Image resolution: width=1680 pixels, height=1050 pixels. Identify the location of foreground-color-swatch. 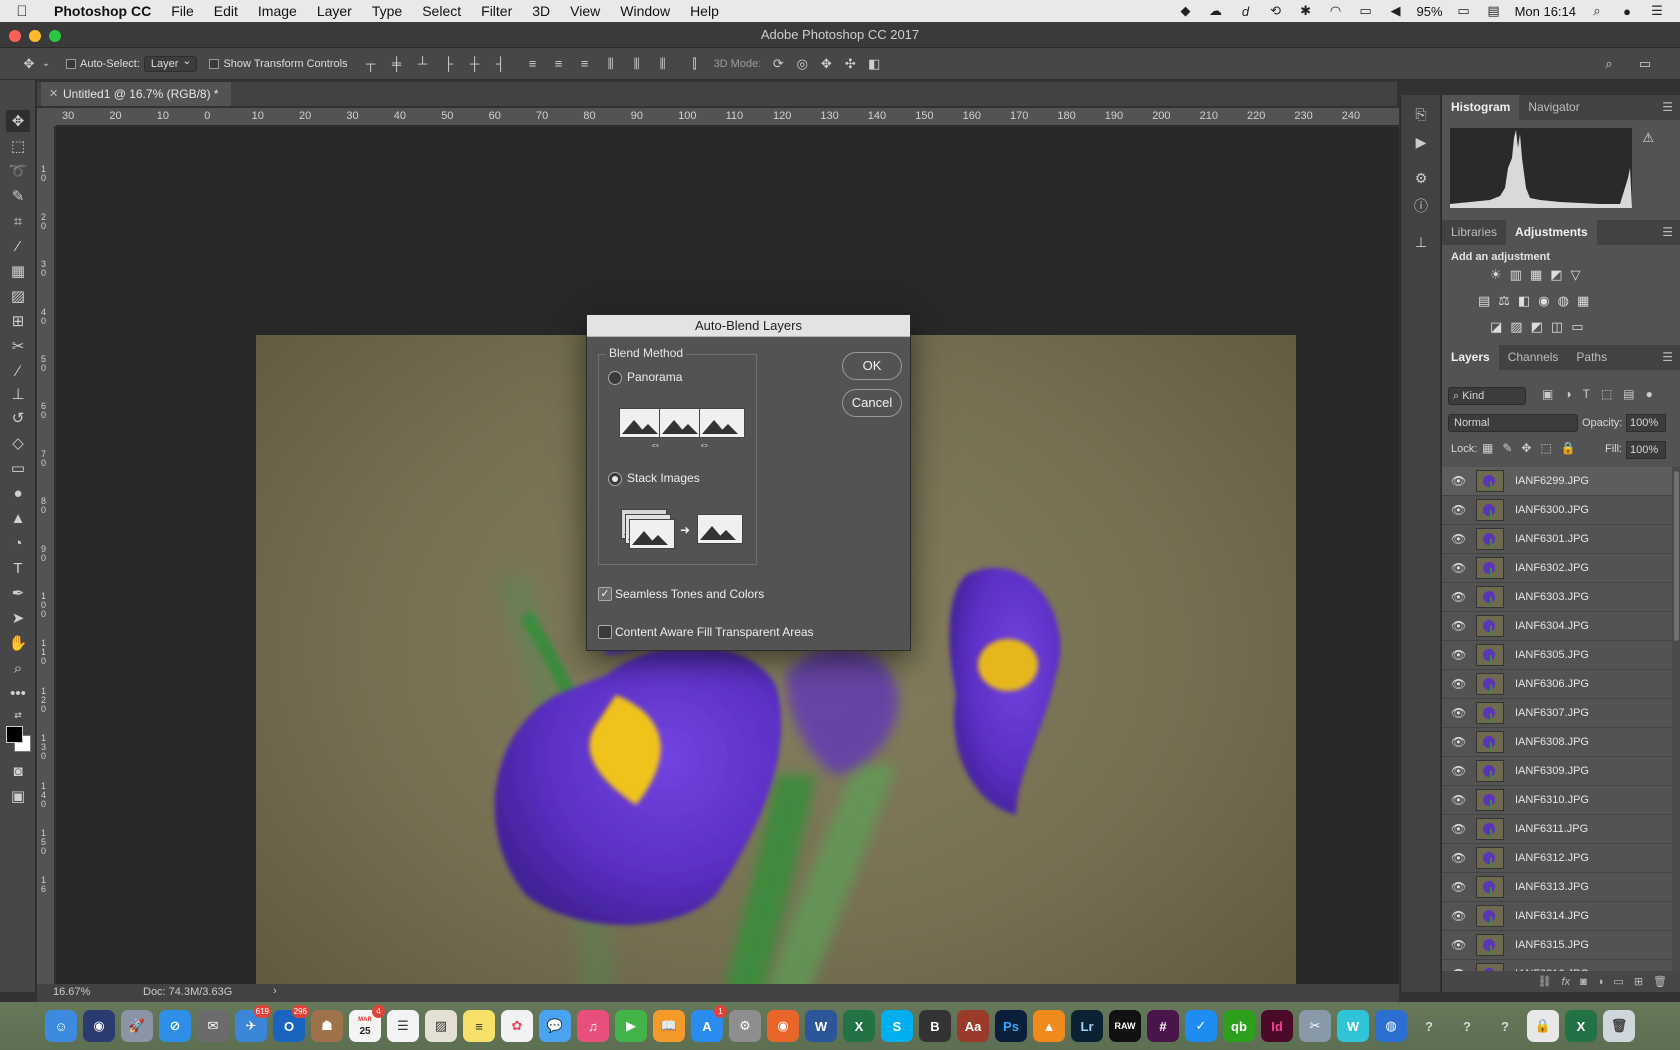
(14, 734).